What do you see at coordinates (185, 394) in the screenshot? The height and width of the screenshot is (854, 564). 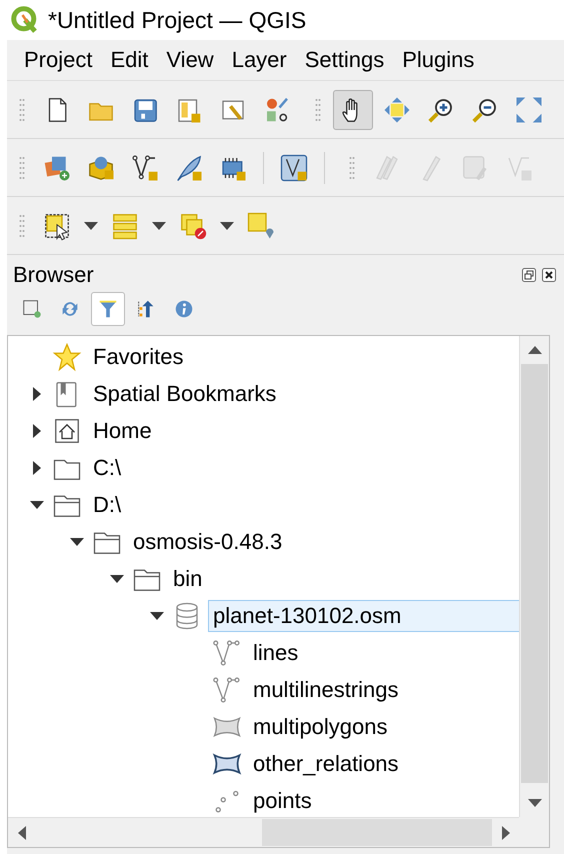 I see `tree-item: Spatial Bookmarks` at bounding box center [185, 394].